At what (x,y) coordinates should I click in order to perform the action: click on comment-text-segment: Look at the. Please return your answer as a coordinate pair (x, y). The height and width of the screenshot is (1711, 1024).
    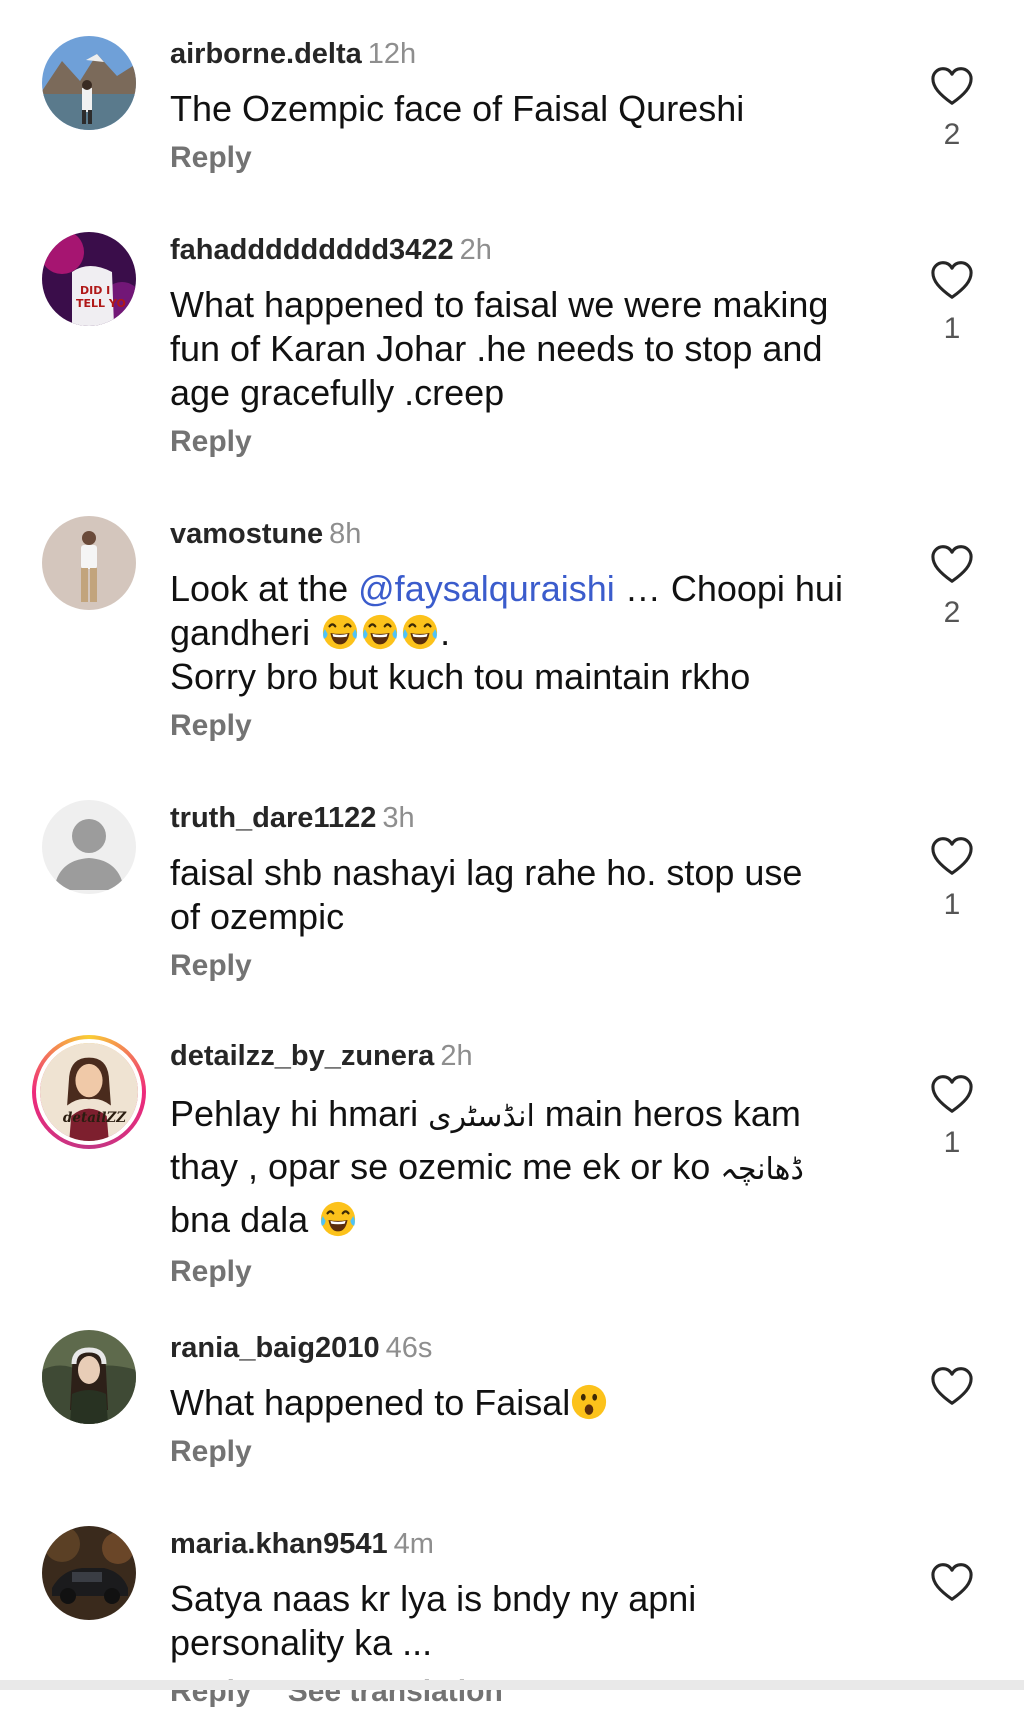
    Looking at the image, I should click on (264, 588).